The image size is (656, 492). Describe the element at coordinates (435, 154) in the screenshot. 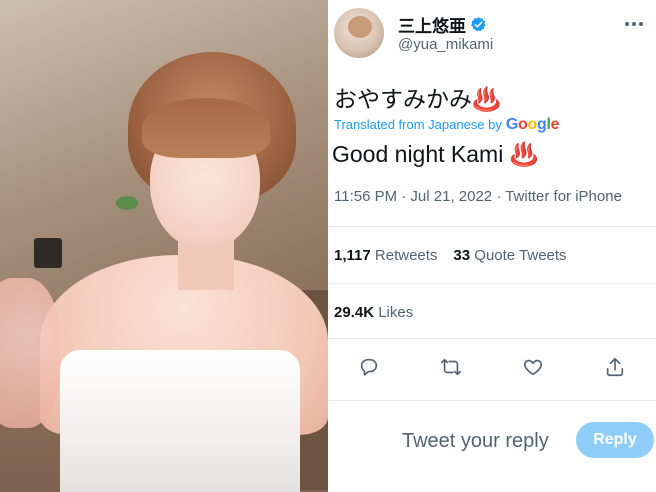

I see `tweet-translated-text: Good night Kami ♨️` at that location.